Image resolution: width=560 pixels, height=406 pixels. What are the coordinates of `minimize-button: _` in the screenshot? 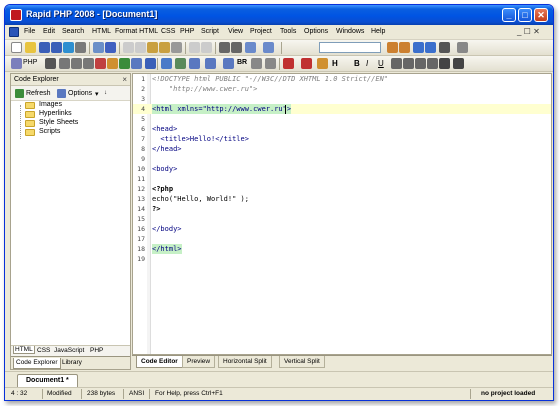 It's located at (509, 15).